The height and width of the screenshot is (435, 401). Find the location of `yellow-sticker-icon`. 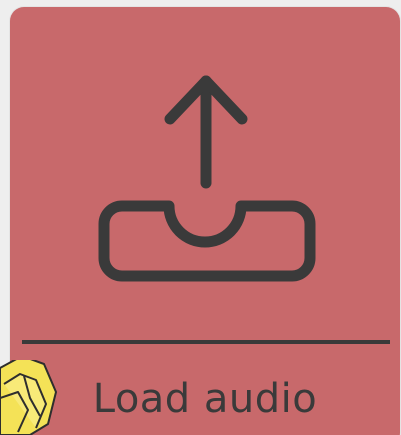

yellow-sticker-icon is located at coordinates (28, 397).